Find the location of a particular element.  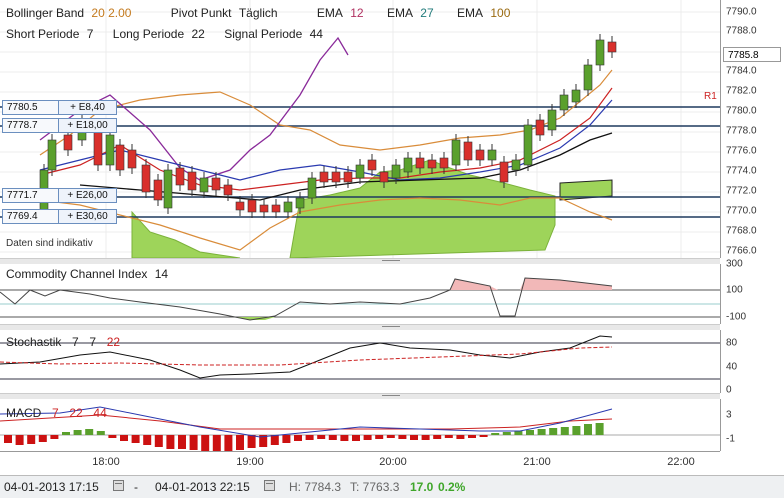

order-tag-2: 7778.7 + E18,00 is located at coordinates (59, 125).